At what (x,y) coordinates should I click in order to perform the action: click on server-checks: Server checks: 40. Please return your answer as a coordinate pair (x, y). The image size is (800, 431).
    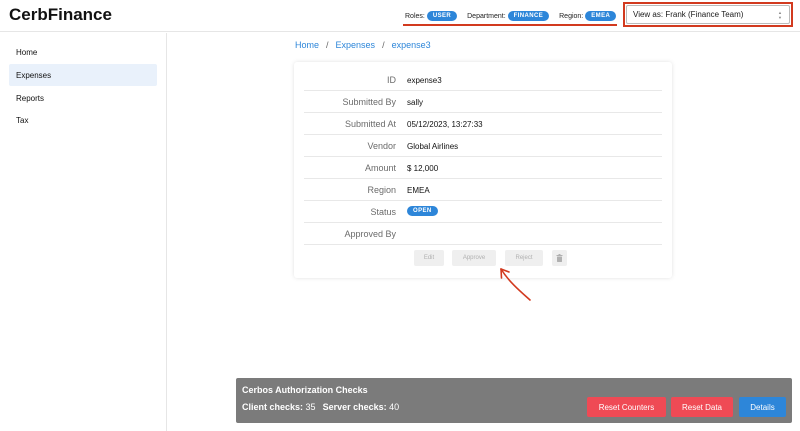
    Looking at the image, I should click on (361, 407).